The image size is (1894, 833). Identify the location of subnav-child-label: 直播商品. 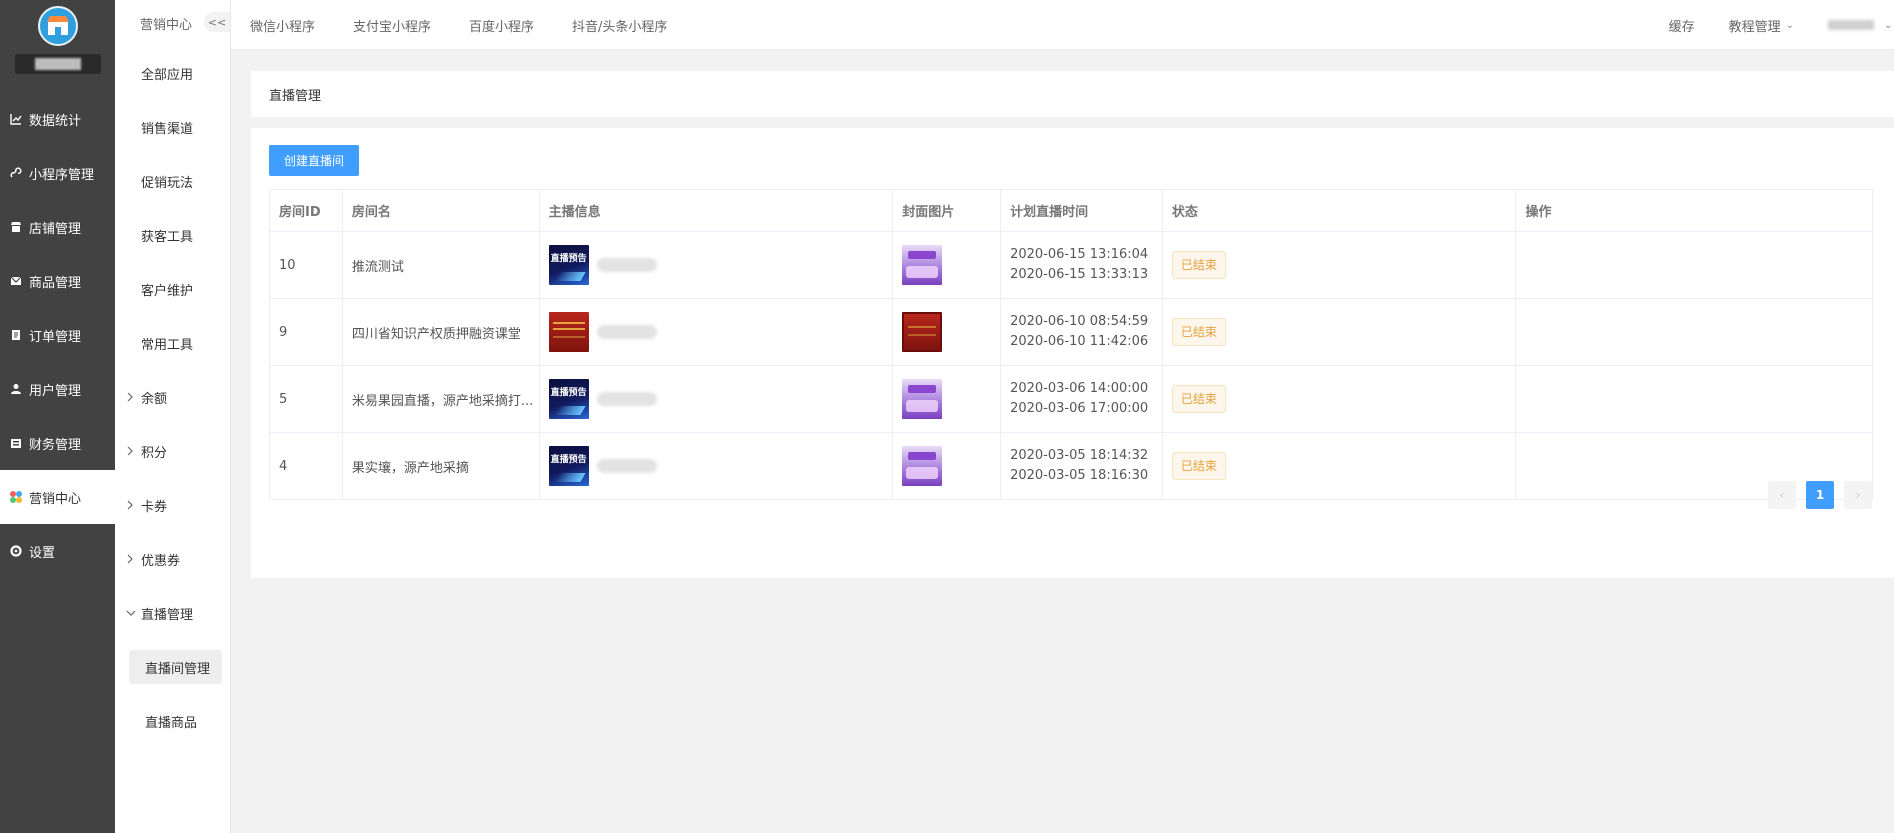
(171, 723).